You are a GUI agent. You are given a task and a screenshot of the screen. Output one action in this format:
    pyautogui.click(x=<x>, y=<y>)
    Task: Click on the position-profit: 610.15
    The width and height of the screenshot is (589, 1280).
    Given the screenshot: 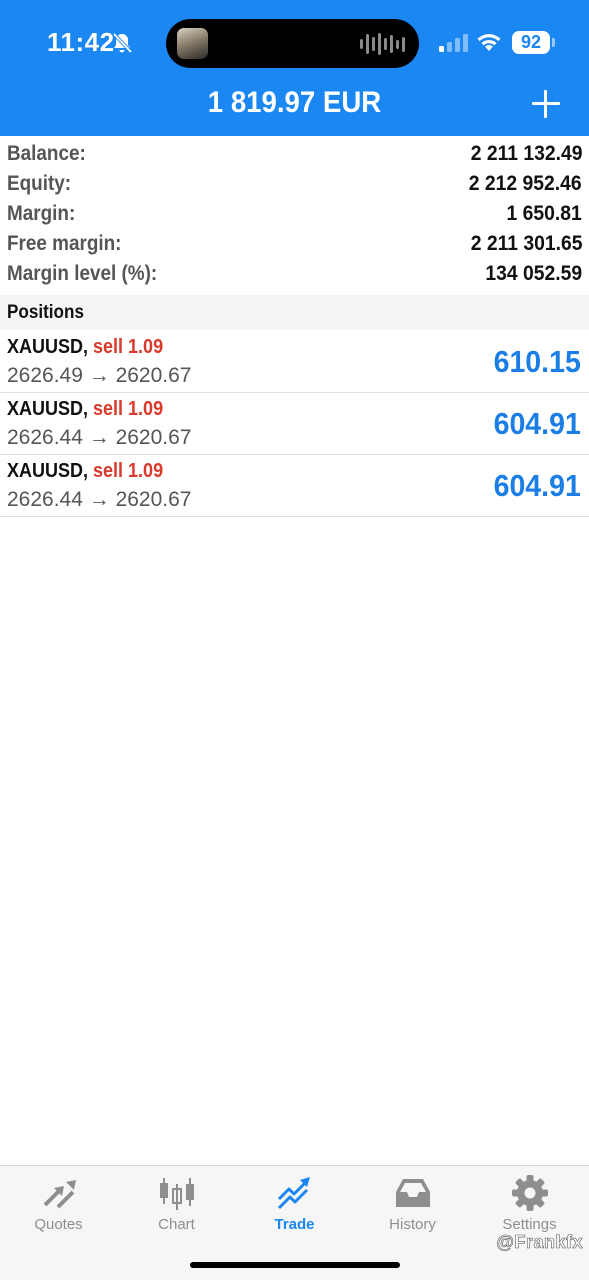 What is the action you would take?
    pyautogui.click(x=537, y=361)
    